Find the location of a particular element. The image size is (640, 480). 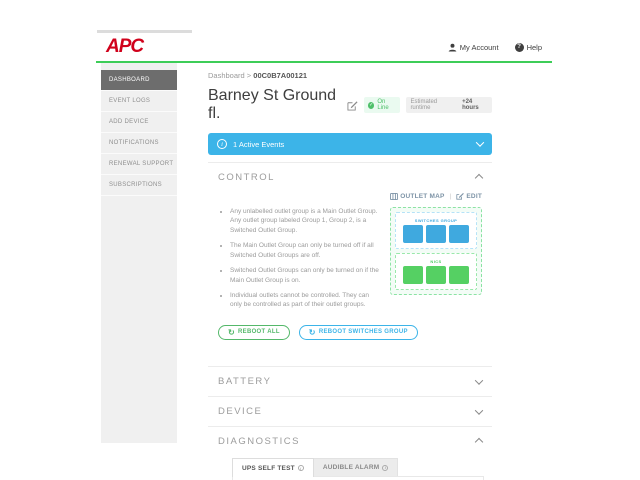

tab-ups-self-test: UPS SELF TEST i is located at coordinates (273, 468).